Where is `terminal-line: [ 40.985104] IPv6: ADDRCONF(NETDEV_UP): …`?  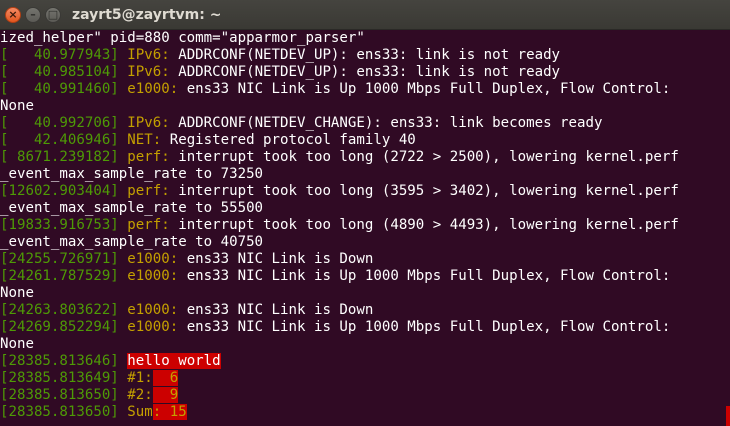
terminal-line: [ 40.985104] IPv6: ADDRCONF(NETDEV_UP): … is located at coordinates (339, 72).